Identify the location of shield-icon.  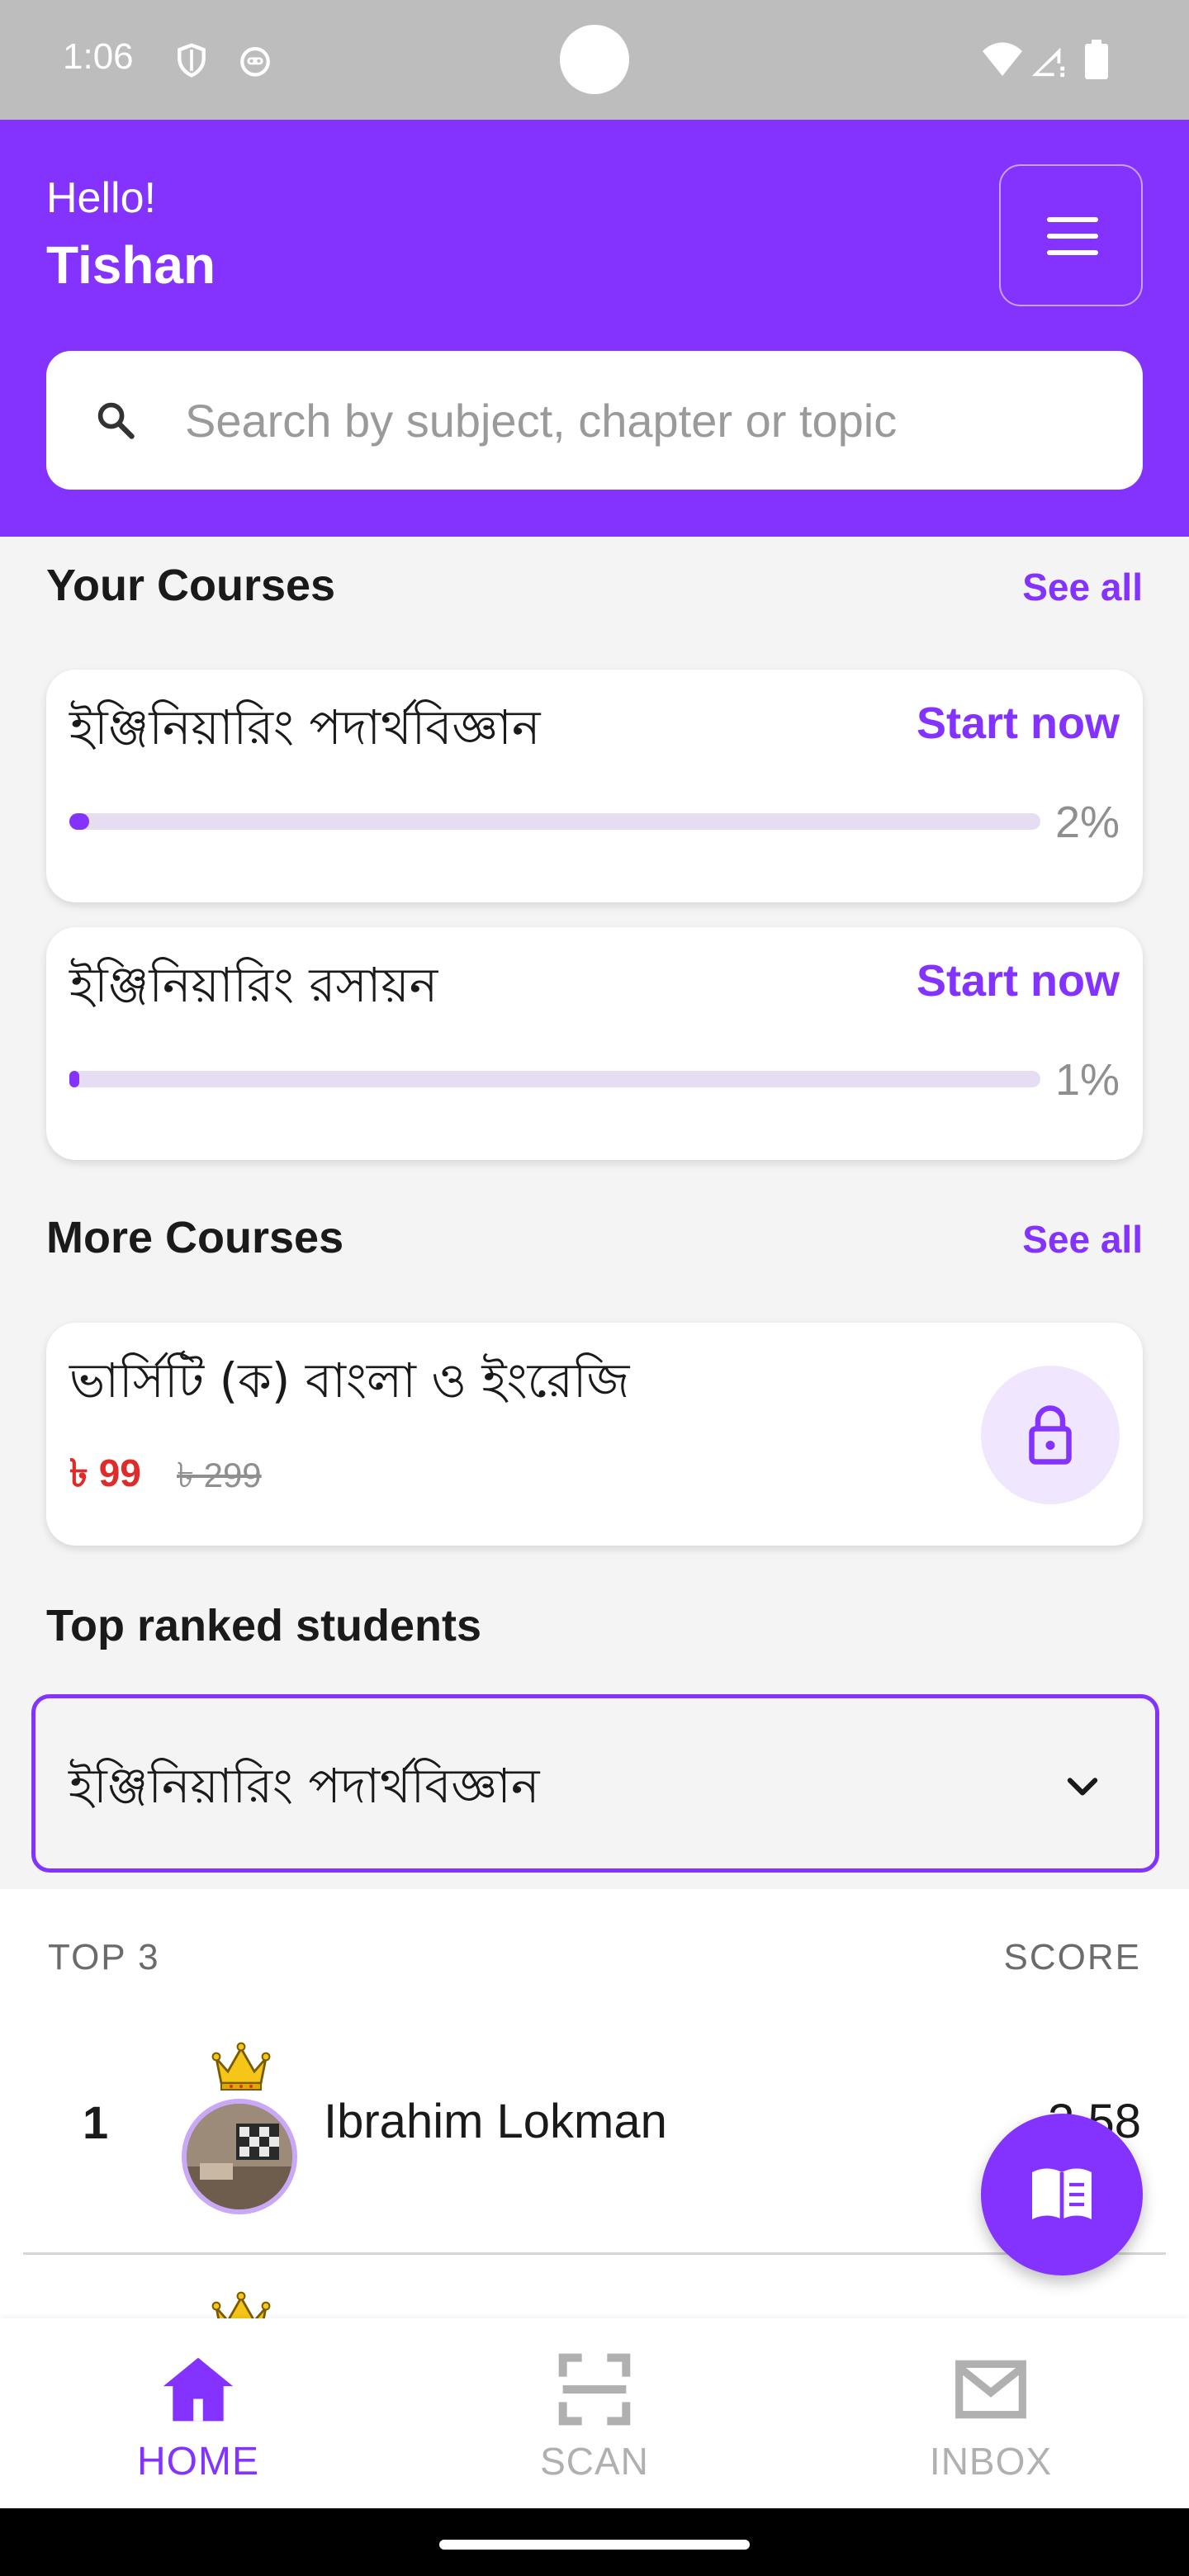
(192, 60).